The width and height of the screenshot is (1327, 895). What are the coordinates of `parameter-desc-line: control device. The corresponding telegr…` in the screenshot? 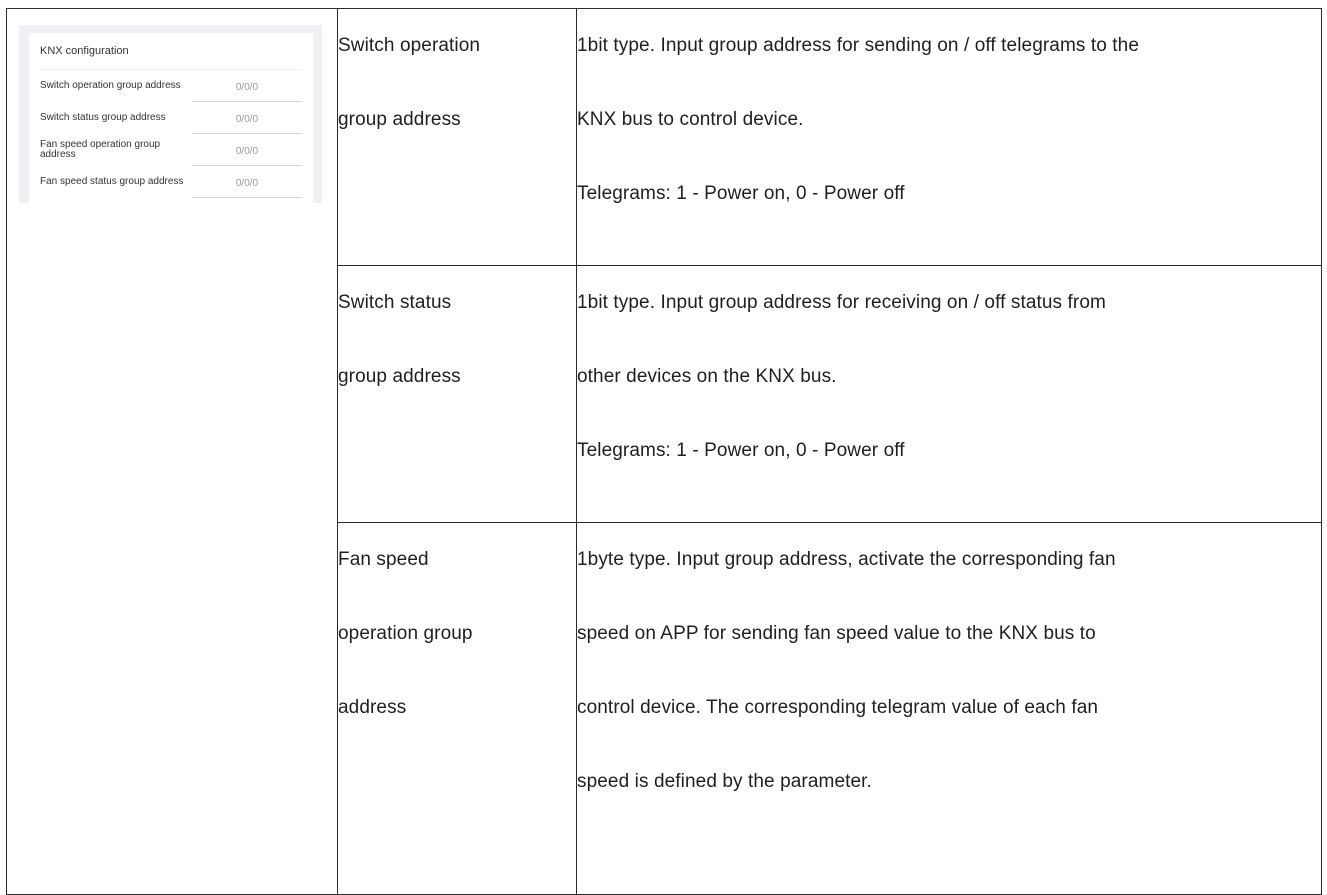 It's located at (838, 707).